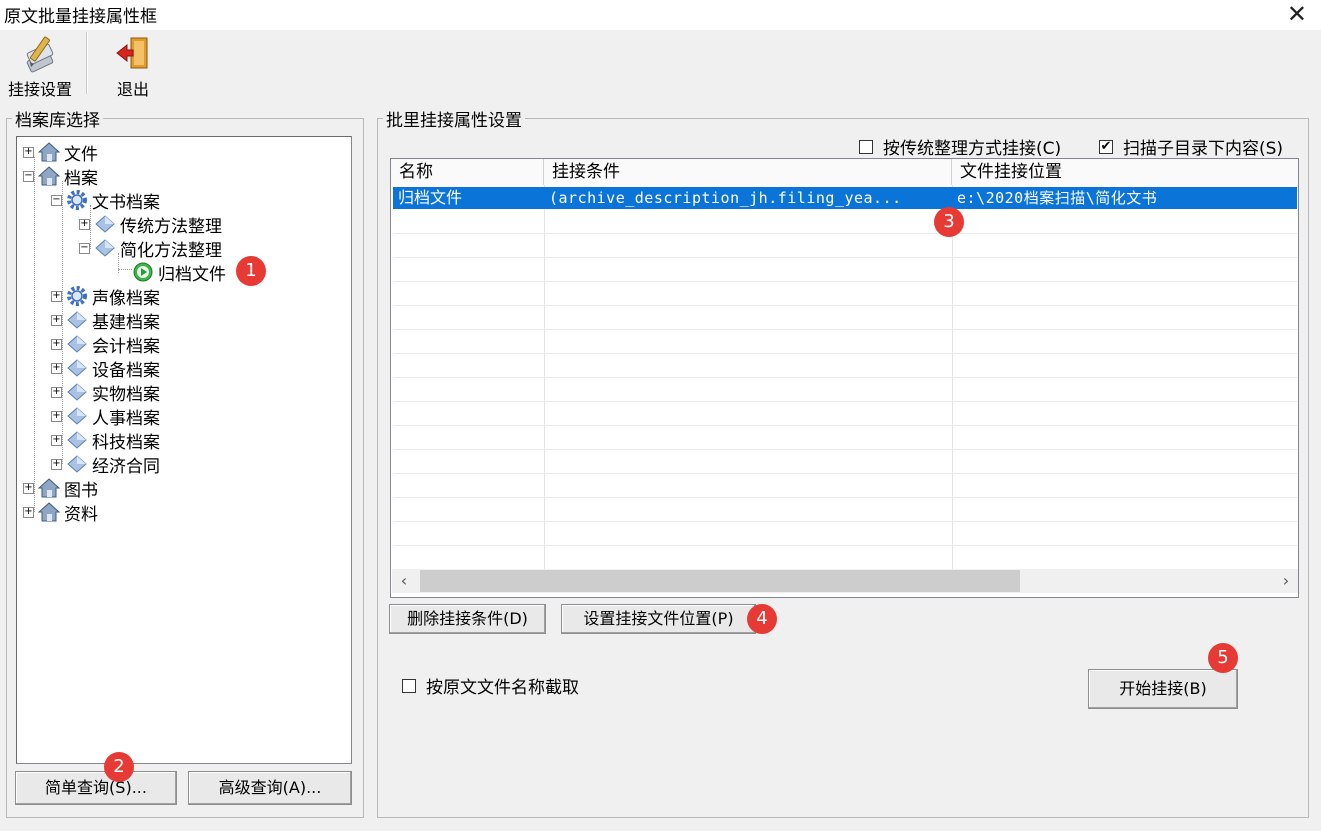  Describe the element at coordinates (660, 65) in the screenshot. I see `toolbar: 挂接设置 退出` at that location.